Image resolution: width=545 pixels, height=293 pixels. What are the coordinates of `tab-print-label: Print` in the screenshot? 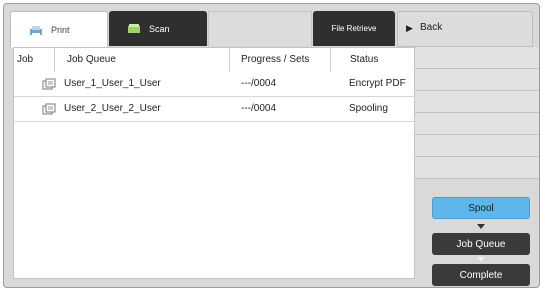 It's located at (60, 30).